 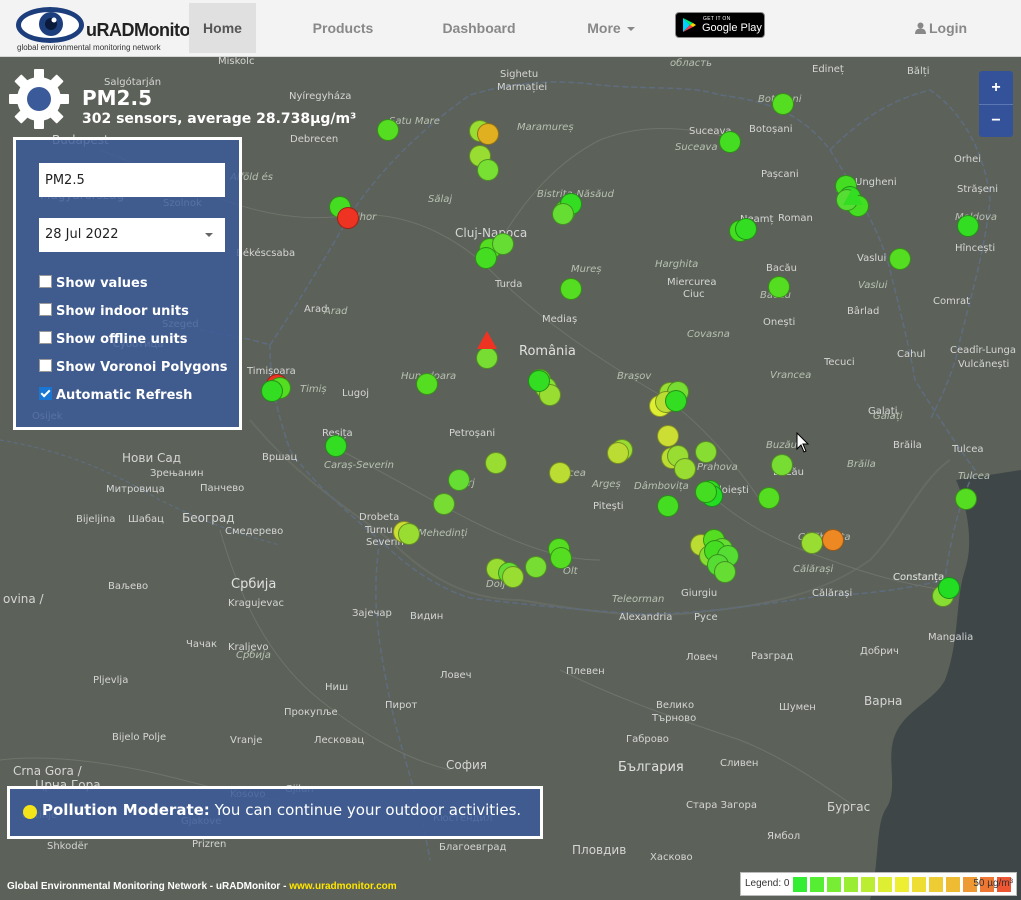 What do you see at coordinates (813, 569) in the screenshot?
I see `map-place-label: Călărași` at bounding box center [813, 569].